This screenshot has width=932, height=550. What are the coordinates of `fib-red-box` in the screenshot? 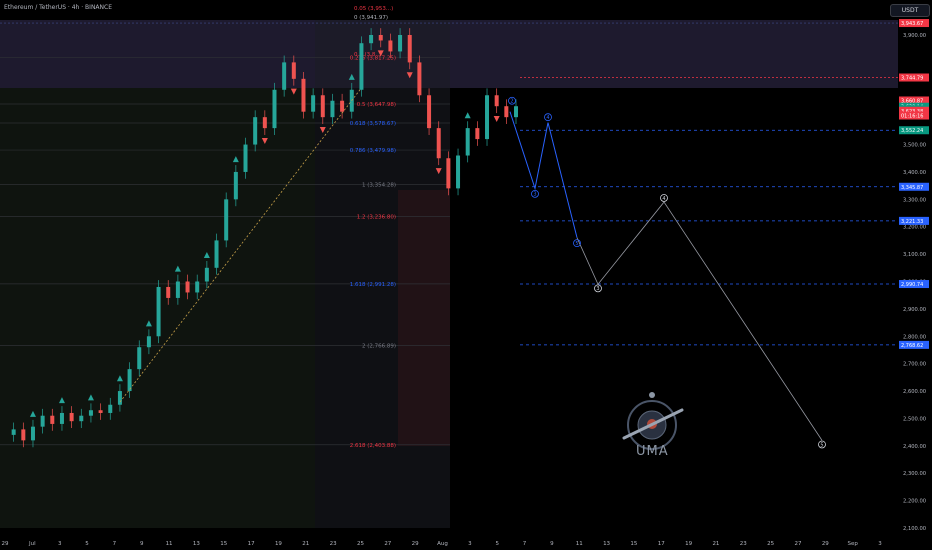 It's located at (424, 318).